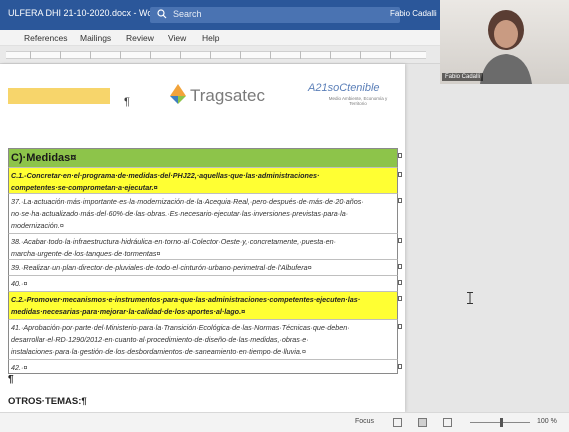 The image size is (569, 432). Describe the element at coordinates (187, 14) in the screenshot. I see `search-placeholder: Search` at that location.